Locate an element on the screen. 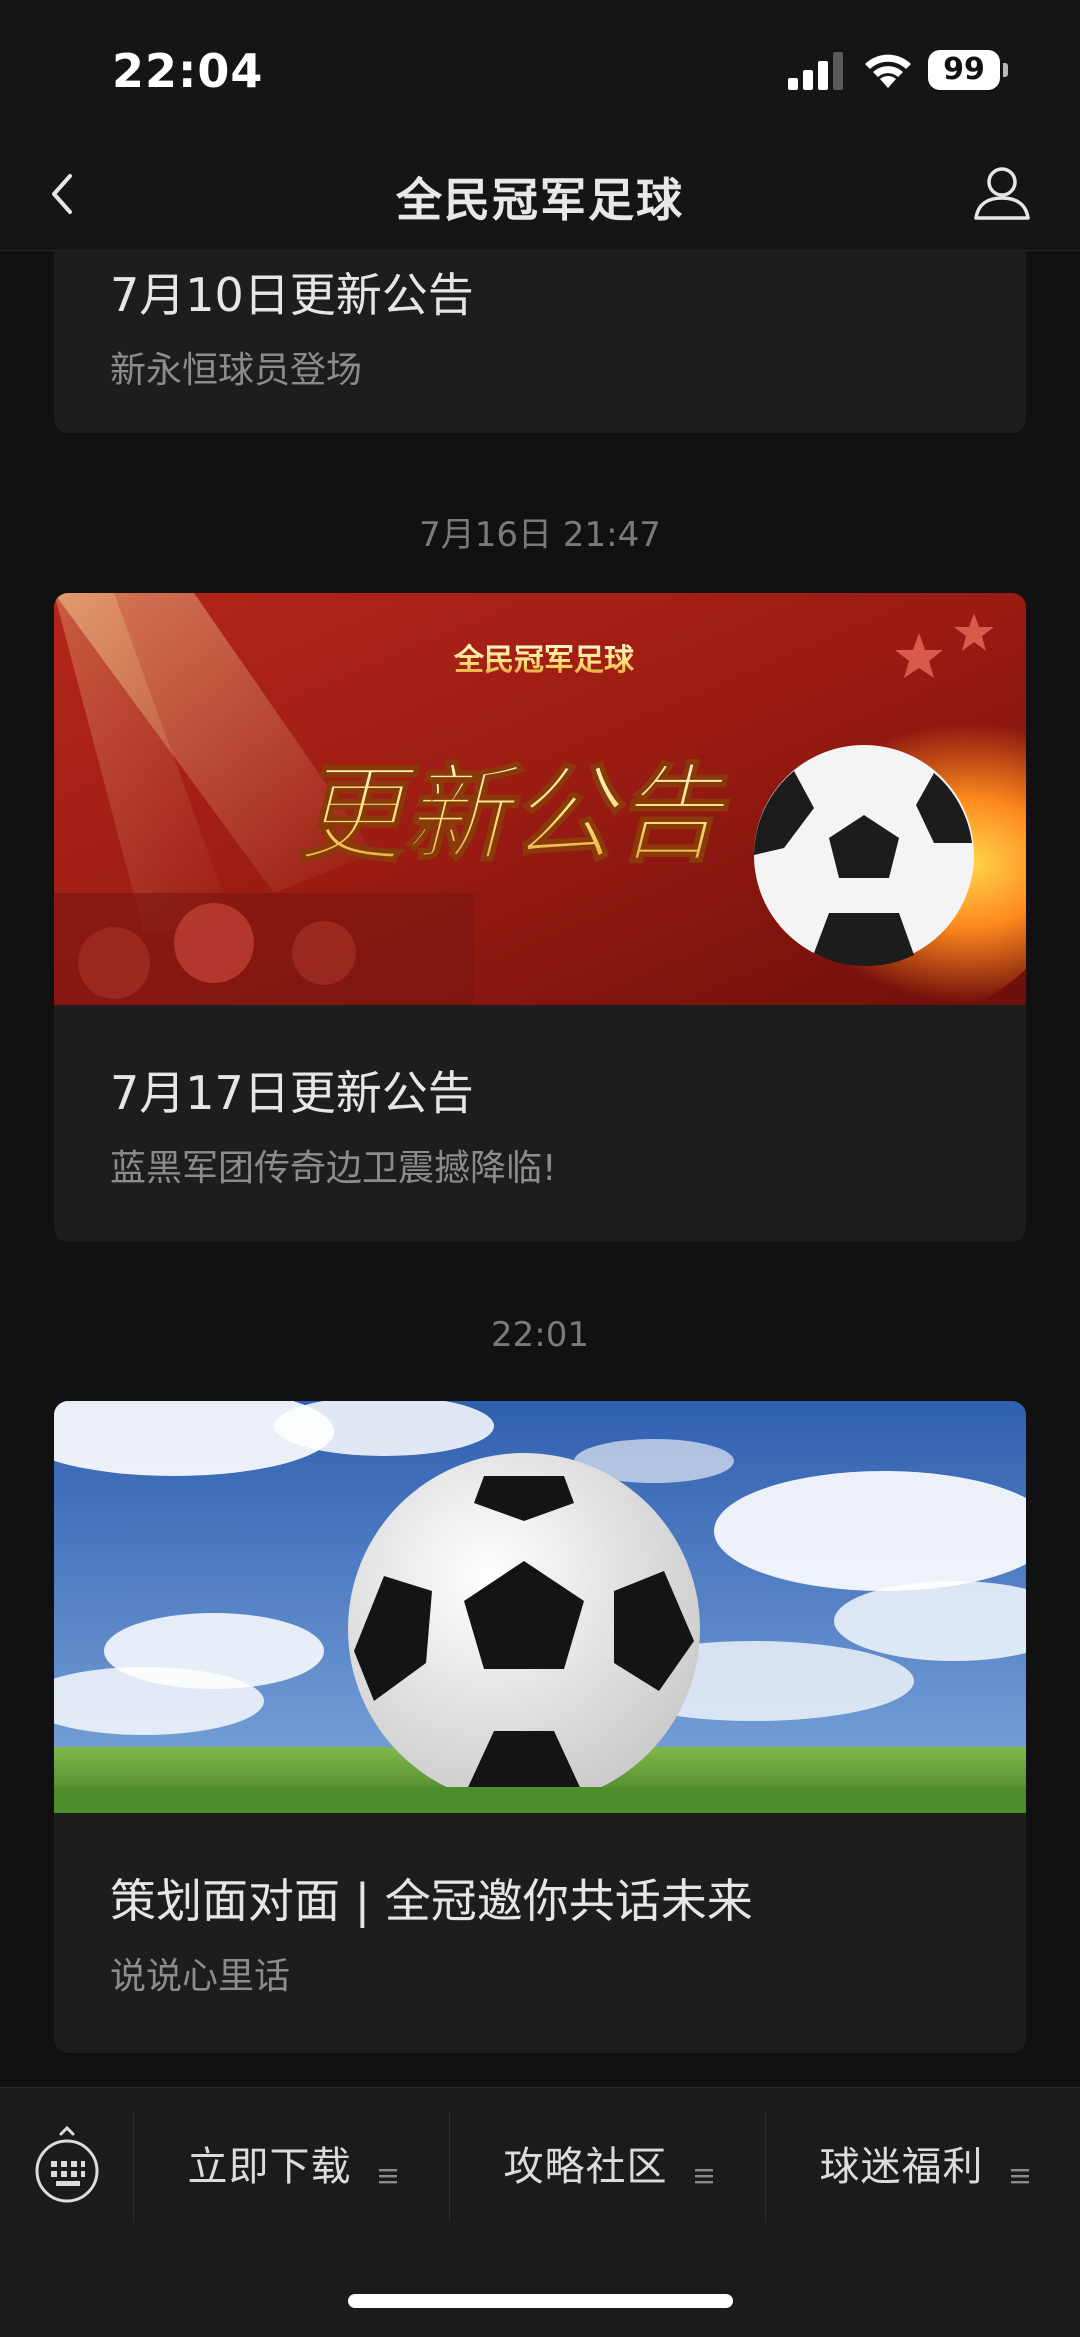  person-icon is located at coordinates (1002, 193).